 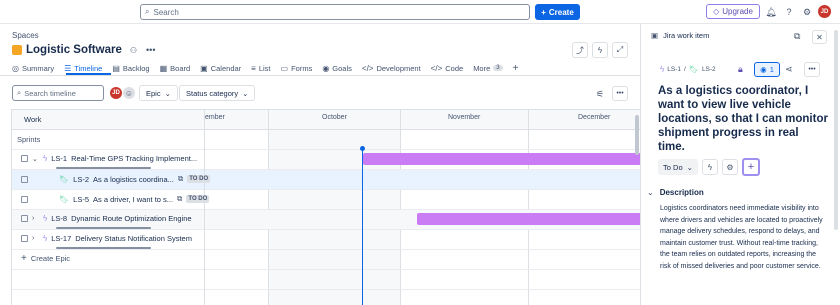 What do you see at coordinates (730, 167) in the screenshot?
I see `settings-icon: ⚙` at bounding box center [730, 167].